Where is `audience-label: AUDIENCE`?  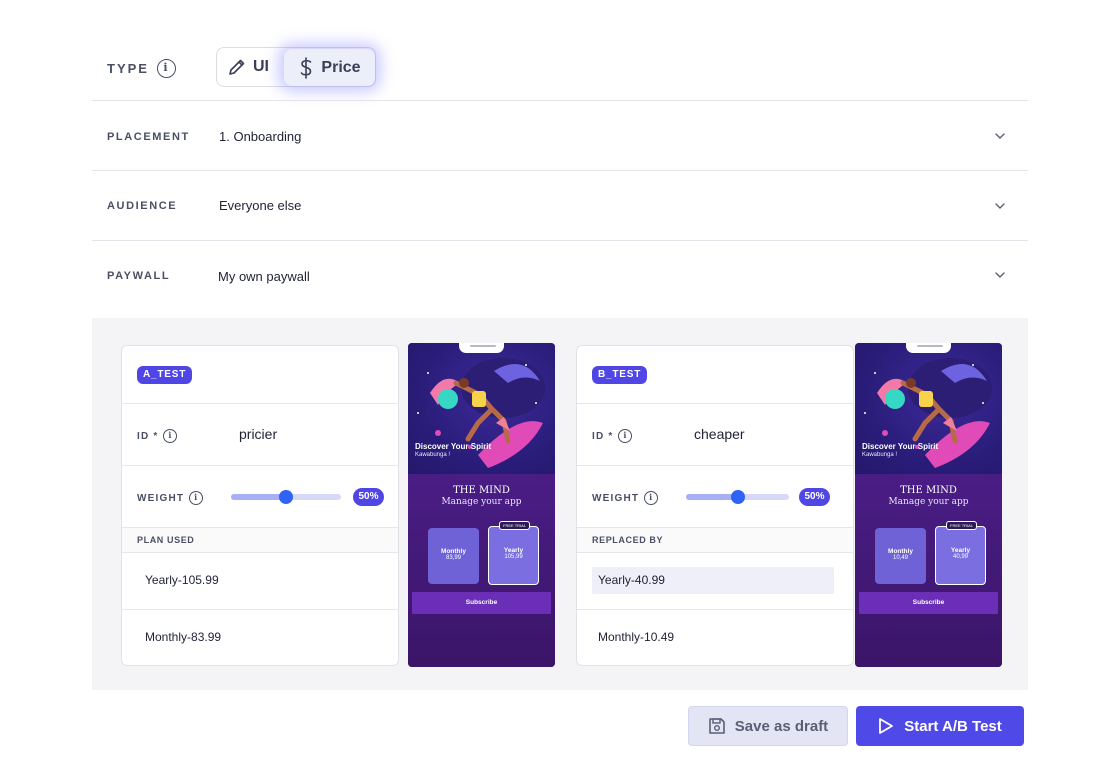 audience-label: AUDIENCE is located at coordinates (142, 206).